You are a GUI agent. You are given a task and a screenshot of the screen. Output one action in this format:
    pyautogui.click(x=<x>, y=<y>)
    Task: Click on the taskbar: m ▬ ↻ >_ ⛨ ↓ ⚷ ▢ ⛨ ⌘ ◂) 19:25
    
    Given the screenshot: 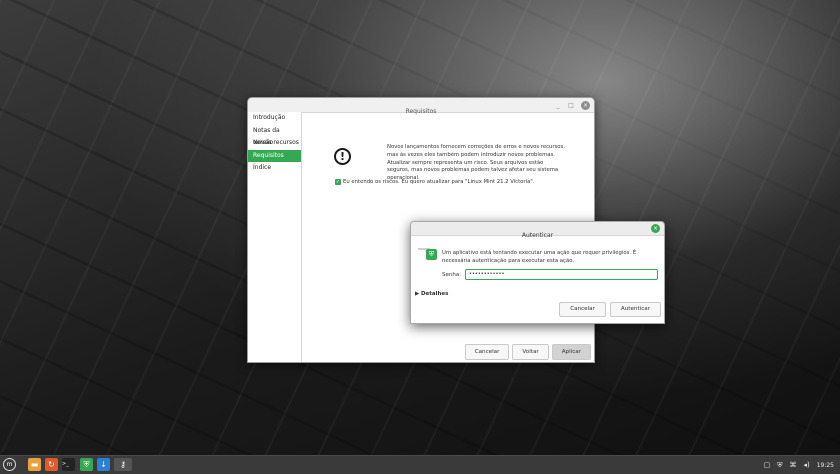 What is the action you would take?
    pyautogui.click(x=420, y=464)
    